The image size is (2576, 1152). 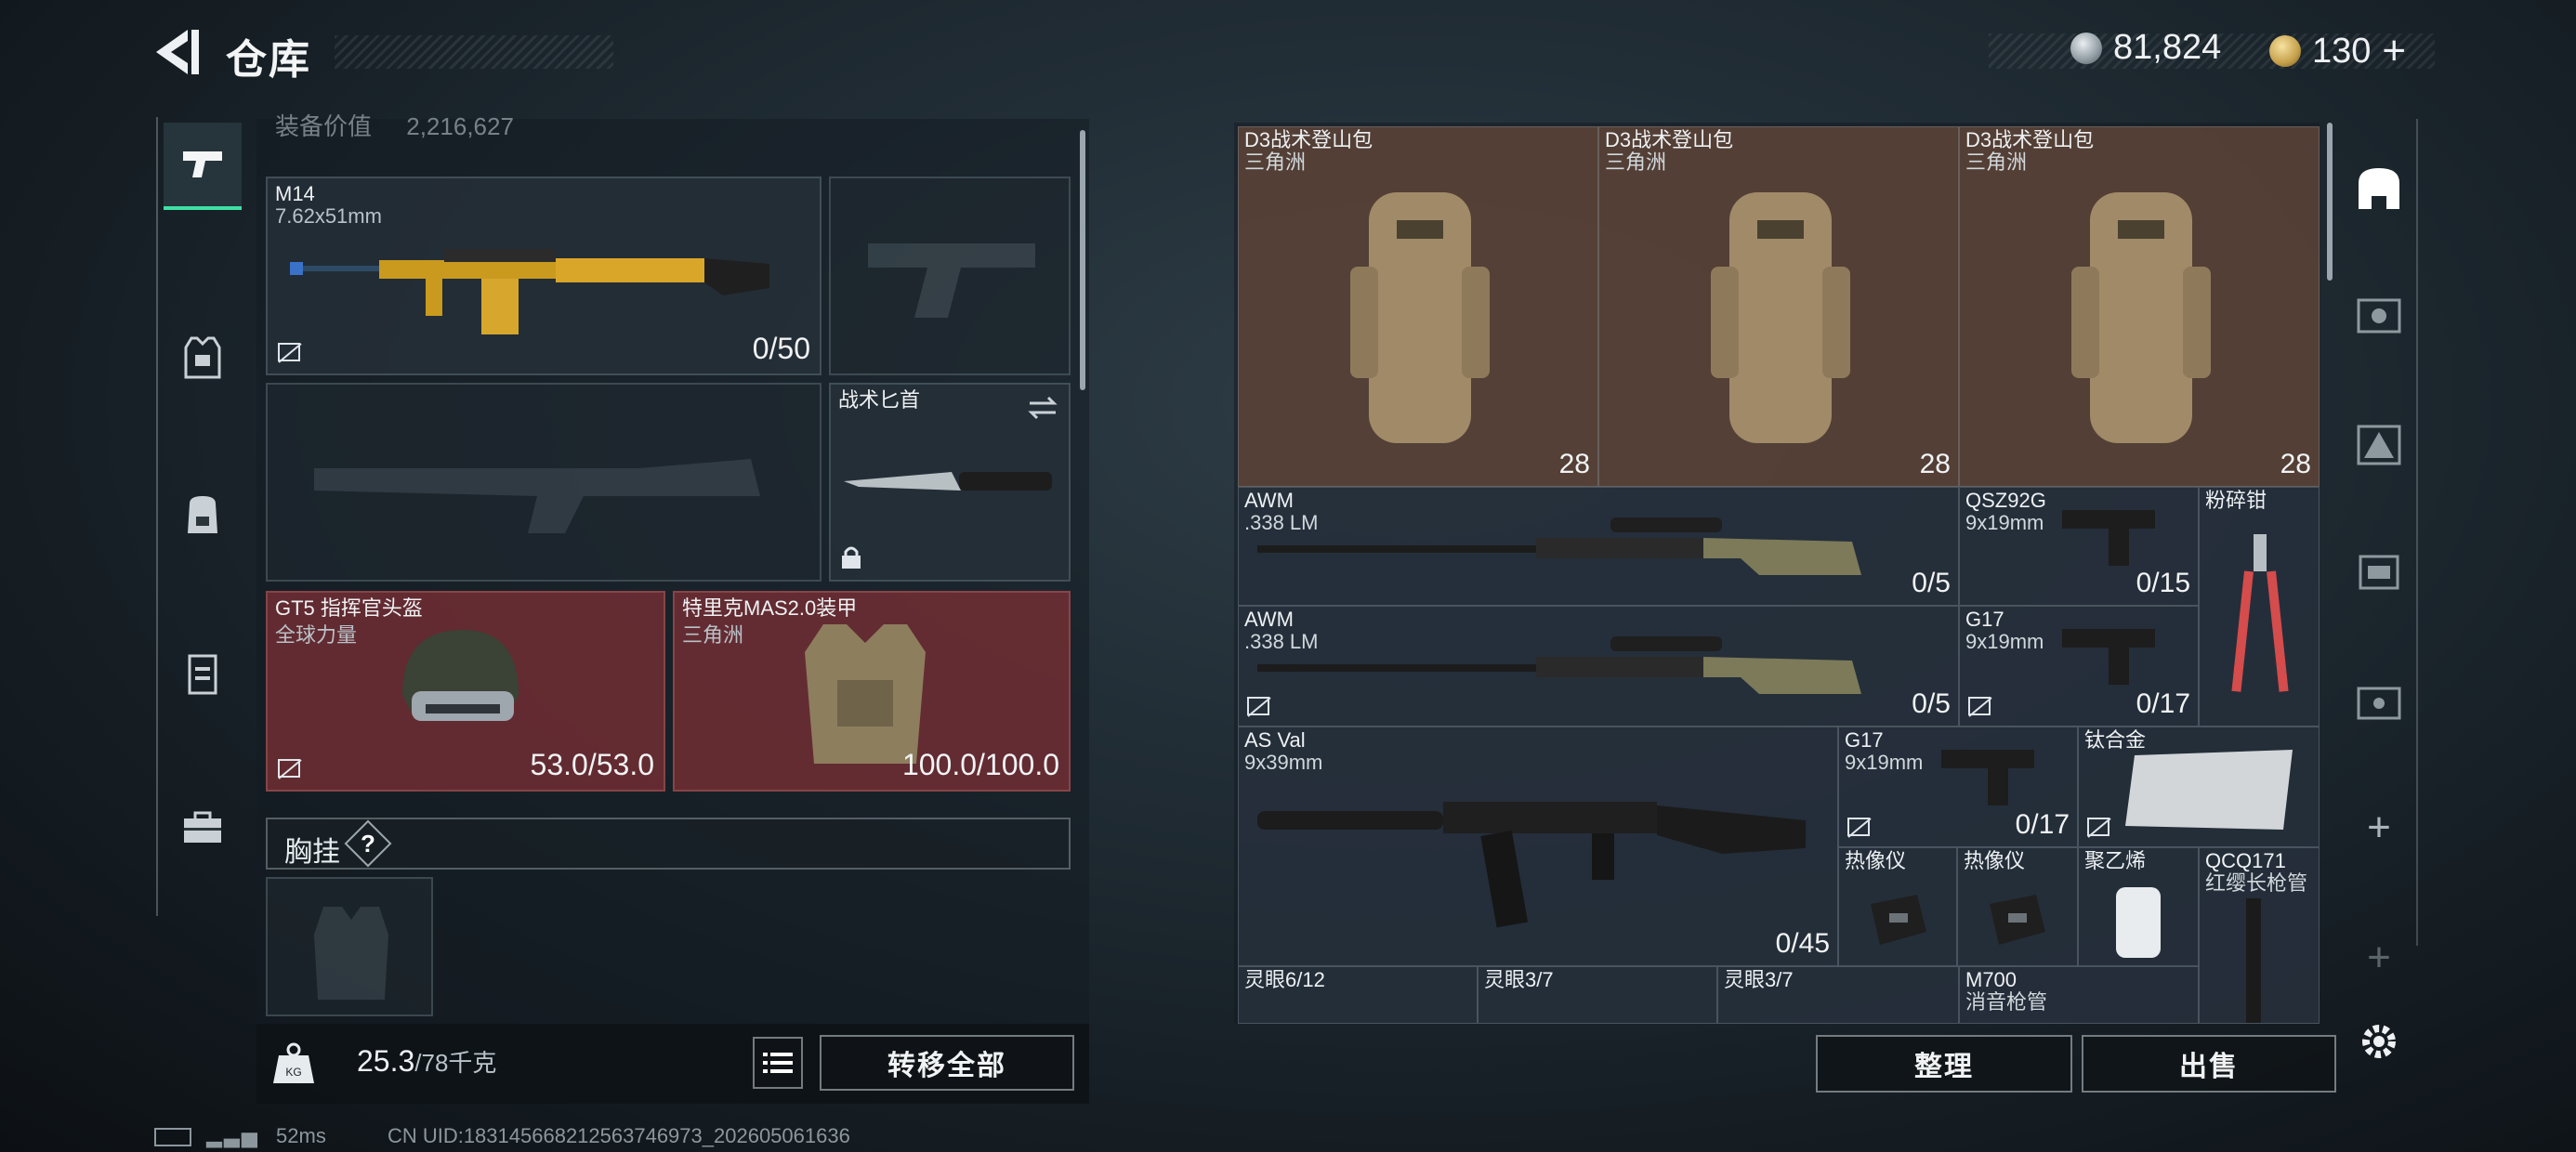 What do you see at coordinates (872, 691) in the screenshot?
I see `armor-slot: 特里克MAS2.0装甲 三角洲 100.0/100.0` at bounding box center [872, 691].